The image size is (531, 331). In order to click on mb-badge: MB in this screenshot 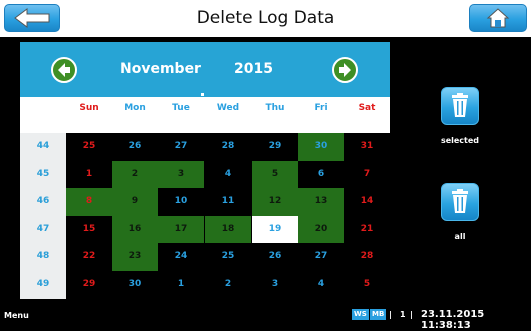, I will do `click(378, 314)`.